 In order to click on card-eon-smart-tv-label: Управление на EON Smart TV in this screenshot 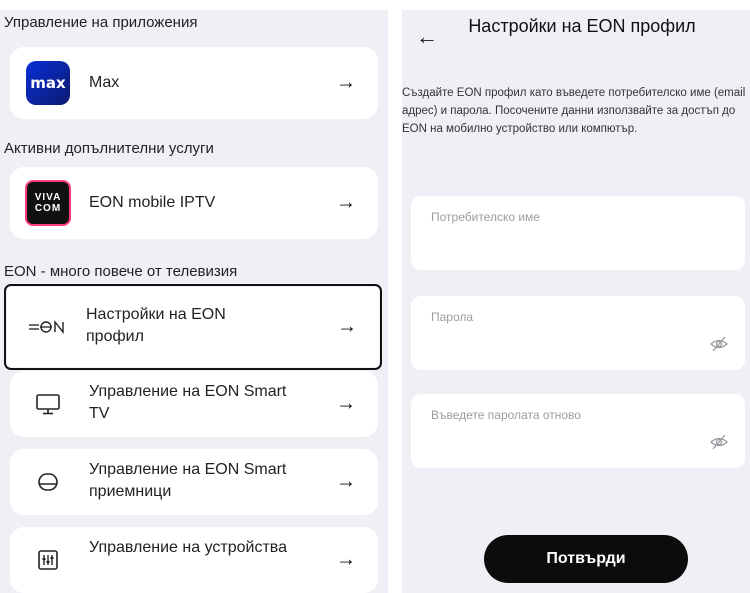, I will do `click(188, 402)`.